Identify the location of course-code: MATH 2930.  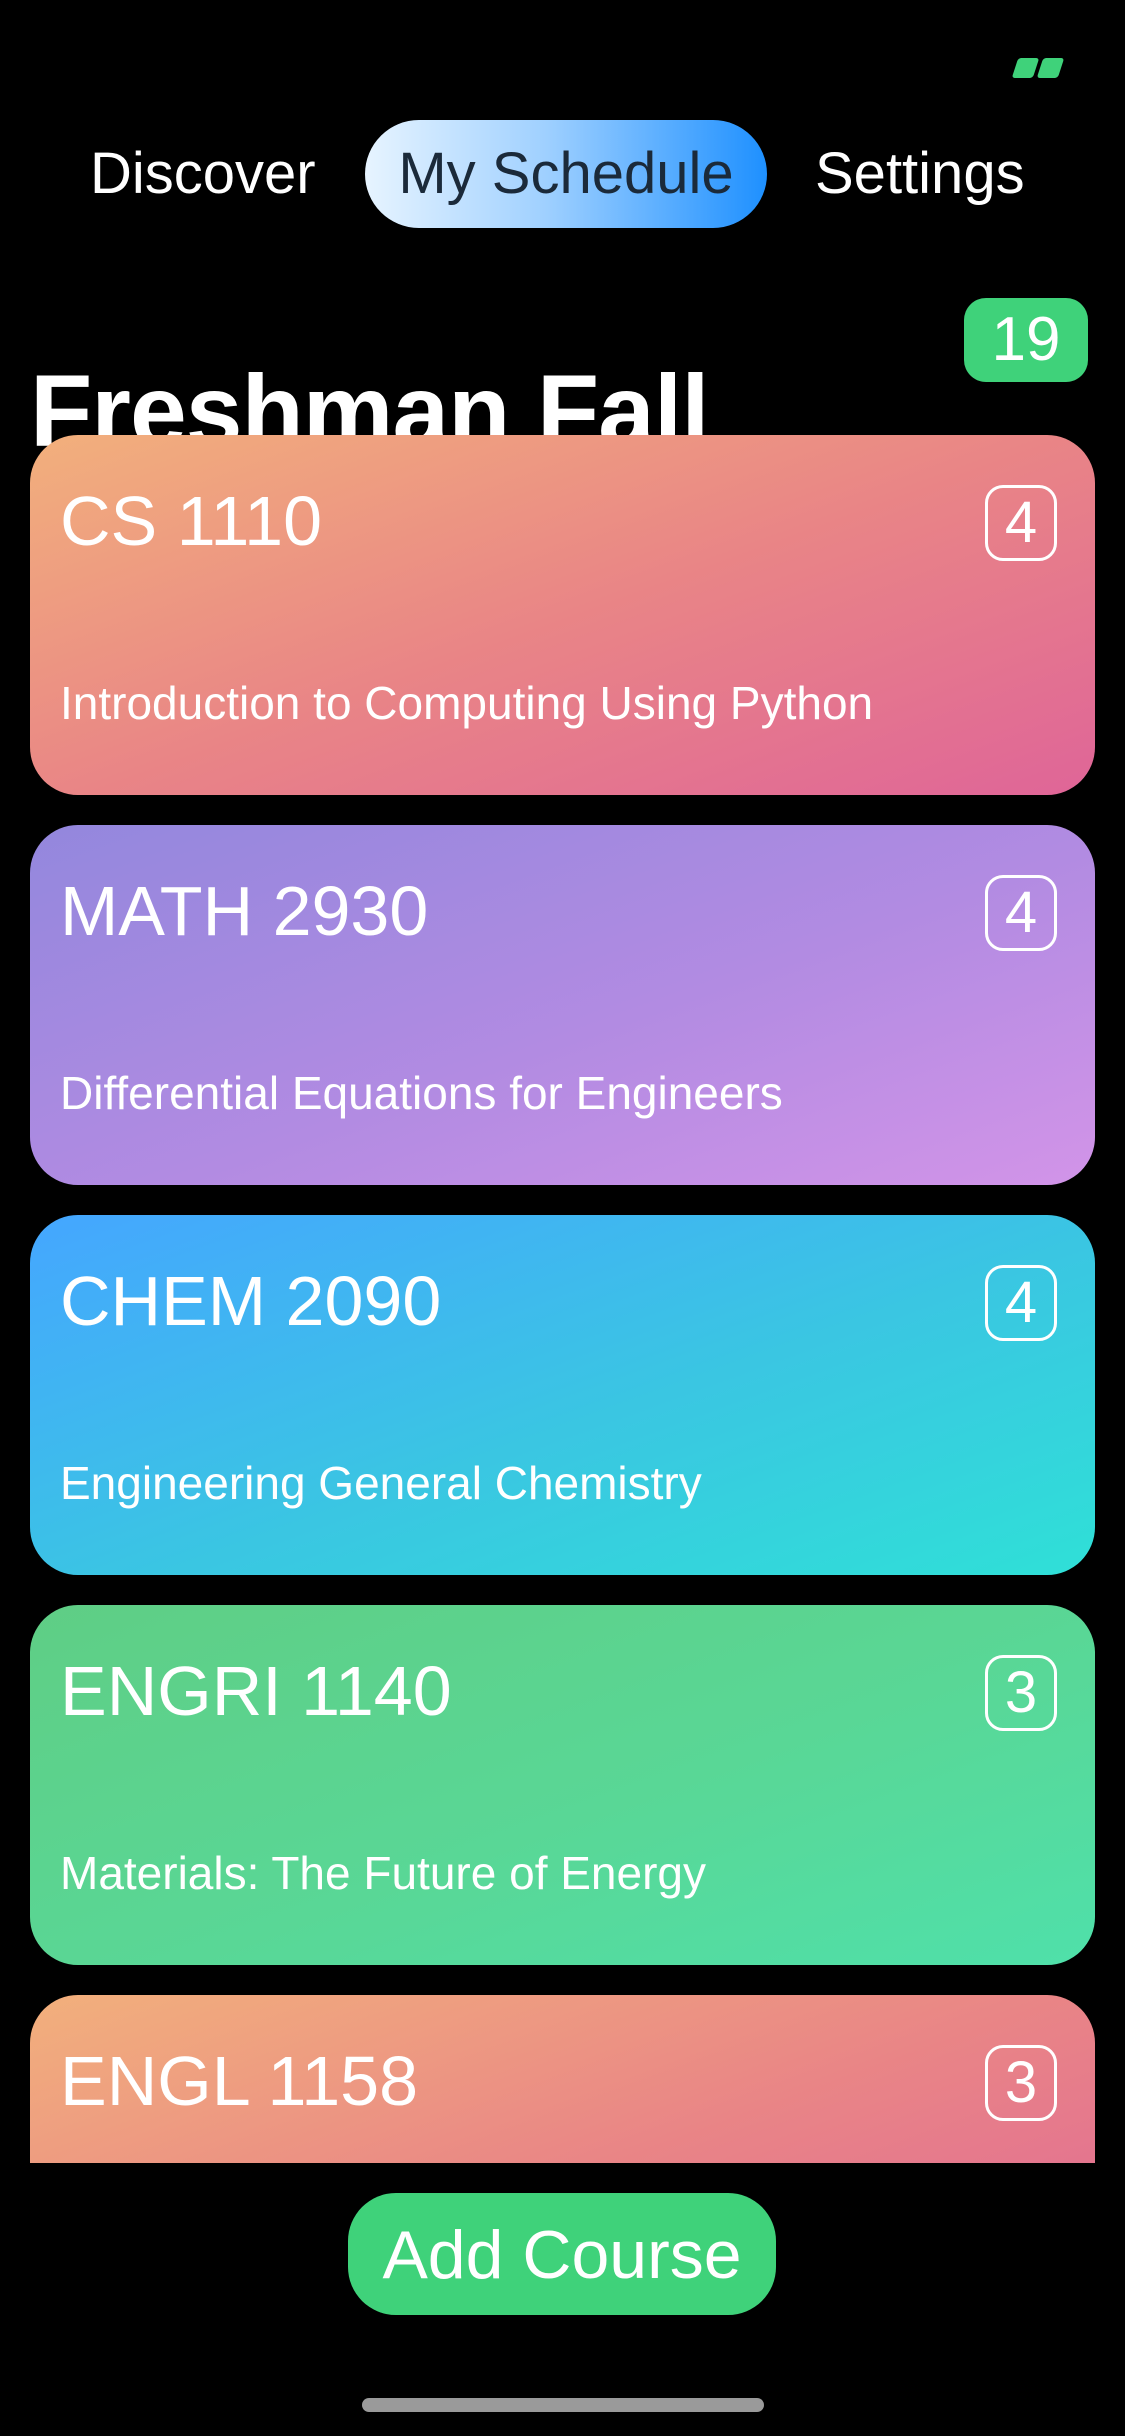
(244, 911).